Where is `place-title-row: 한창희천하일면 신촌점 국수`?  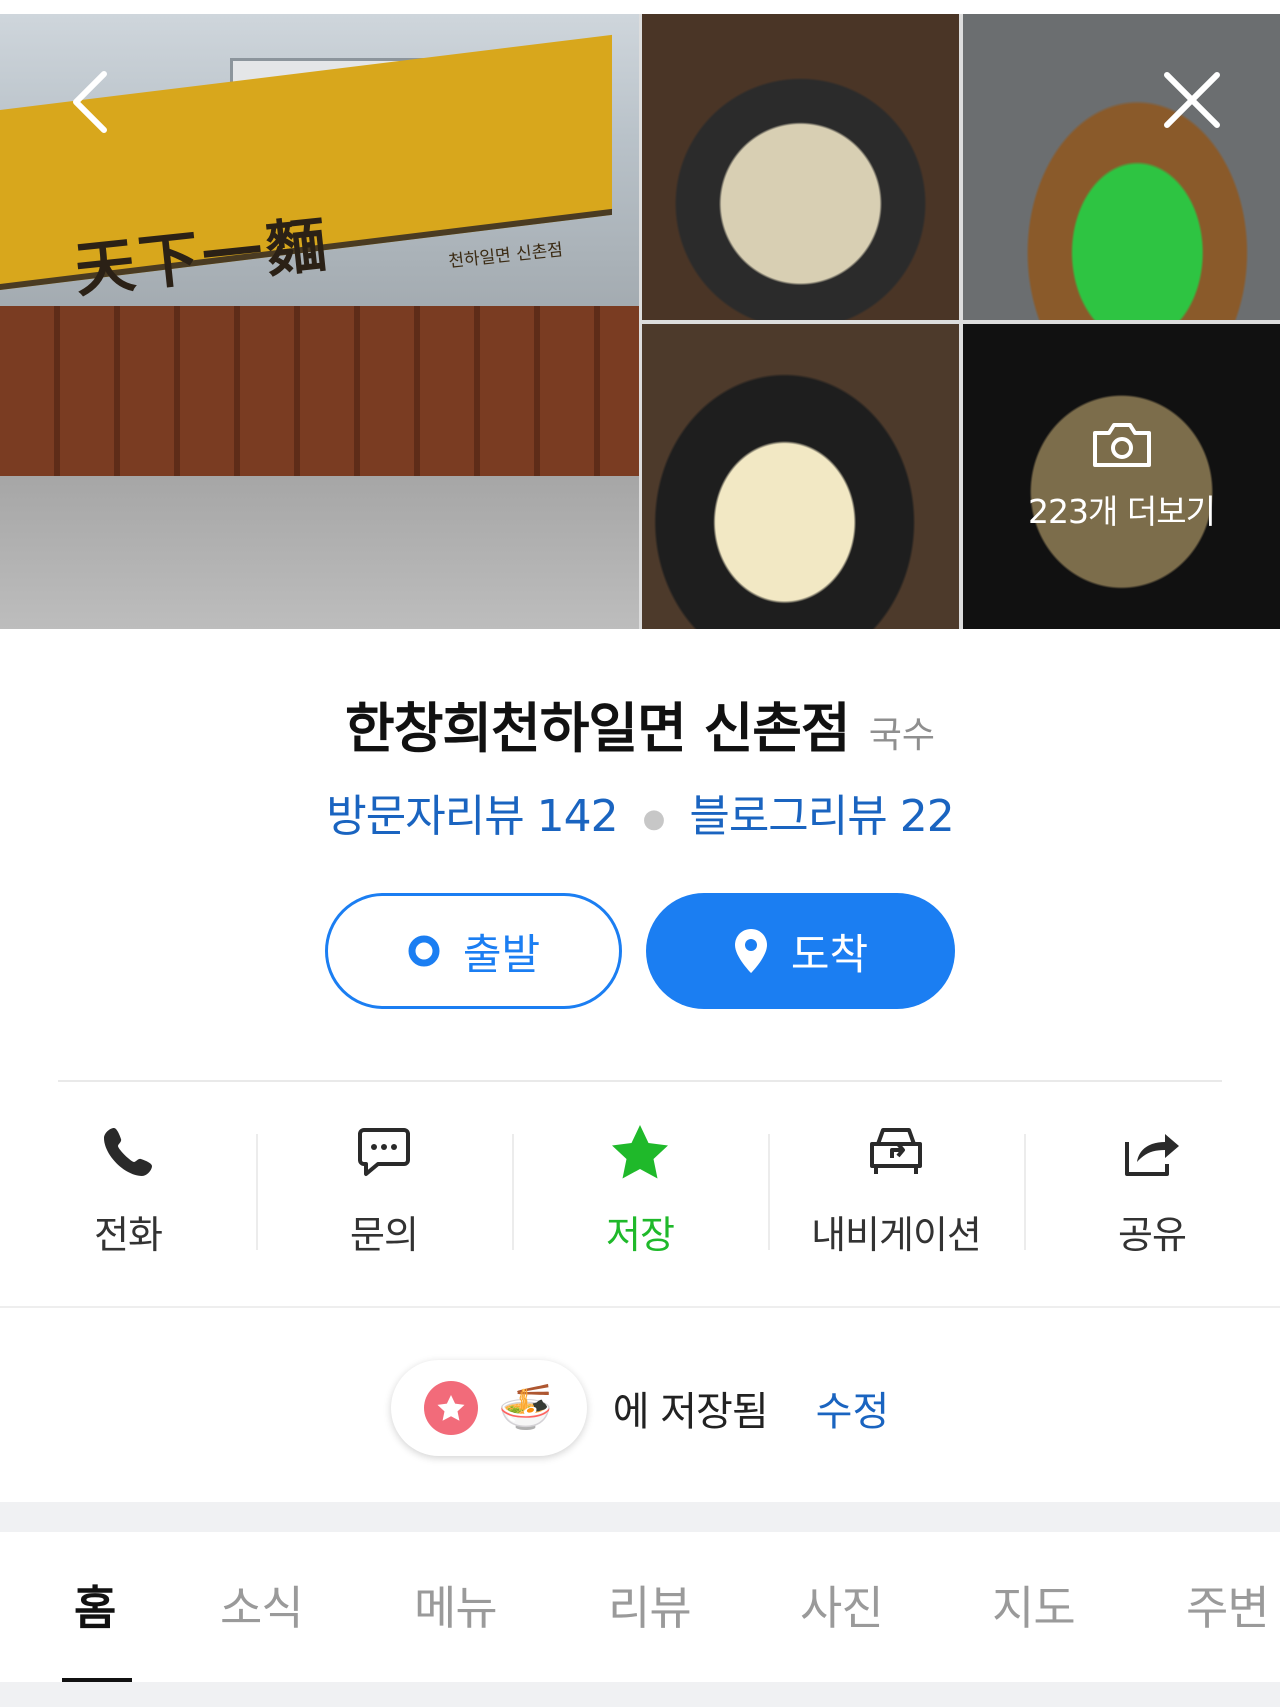 place-title-row: 한창희천하일면 신촌점 국수 is located at coordinates (640, 723).